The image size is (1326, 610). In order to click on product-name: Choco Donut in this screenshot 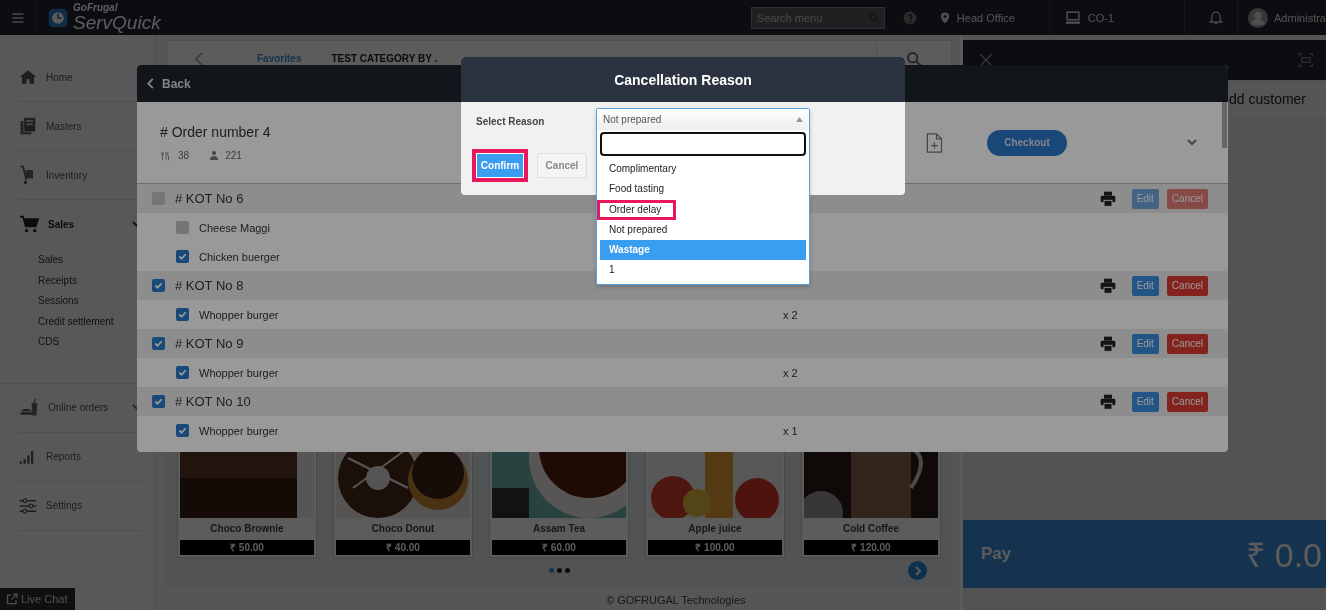, I will do `click(403, 529)`.